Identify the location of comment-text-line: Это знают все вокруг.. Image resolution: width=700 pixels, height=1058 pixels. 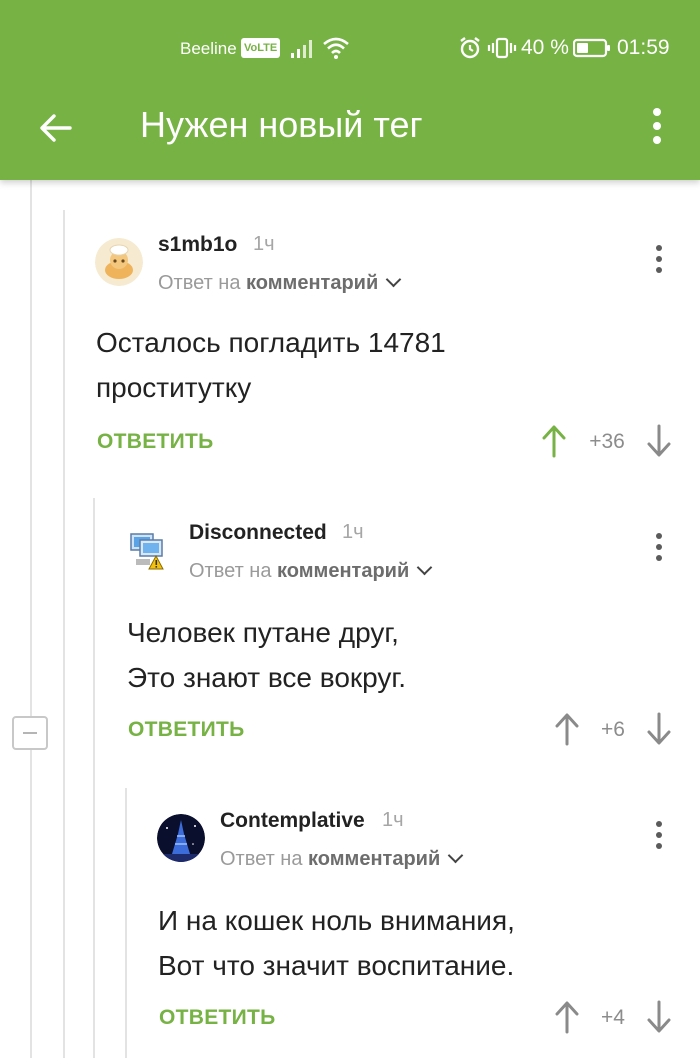
(266, 677).